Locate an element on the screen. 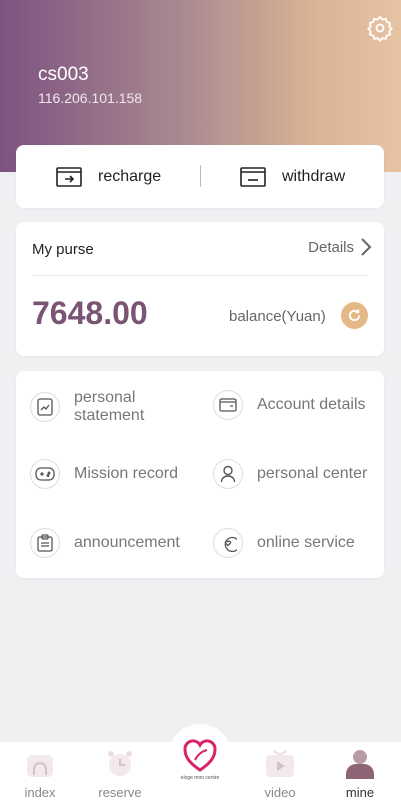 This screenshot has height=804, width=401. recharge-withdraw-card: recharge withdraw is located at coordinates (200, 176).